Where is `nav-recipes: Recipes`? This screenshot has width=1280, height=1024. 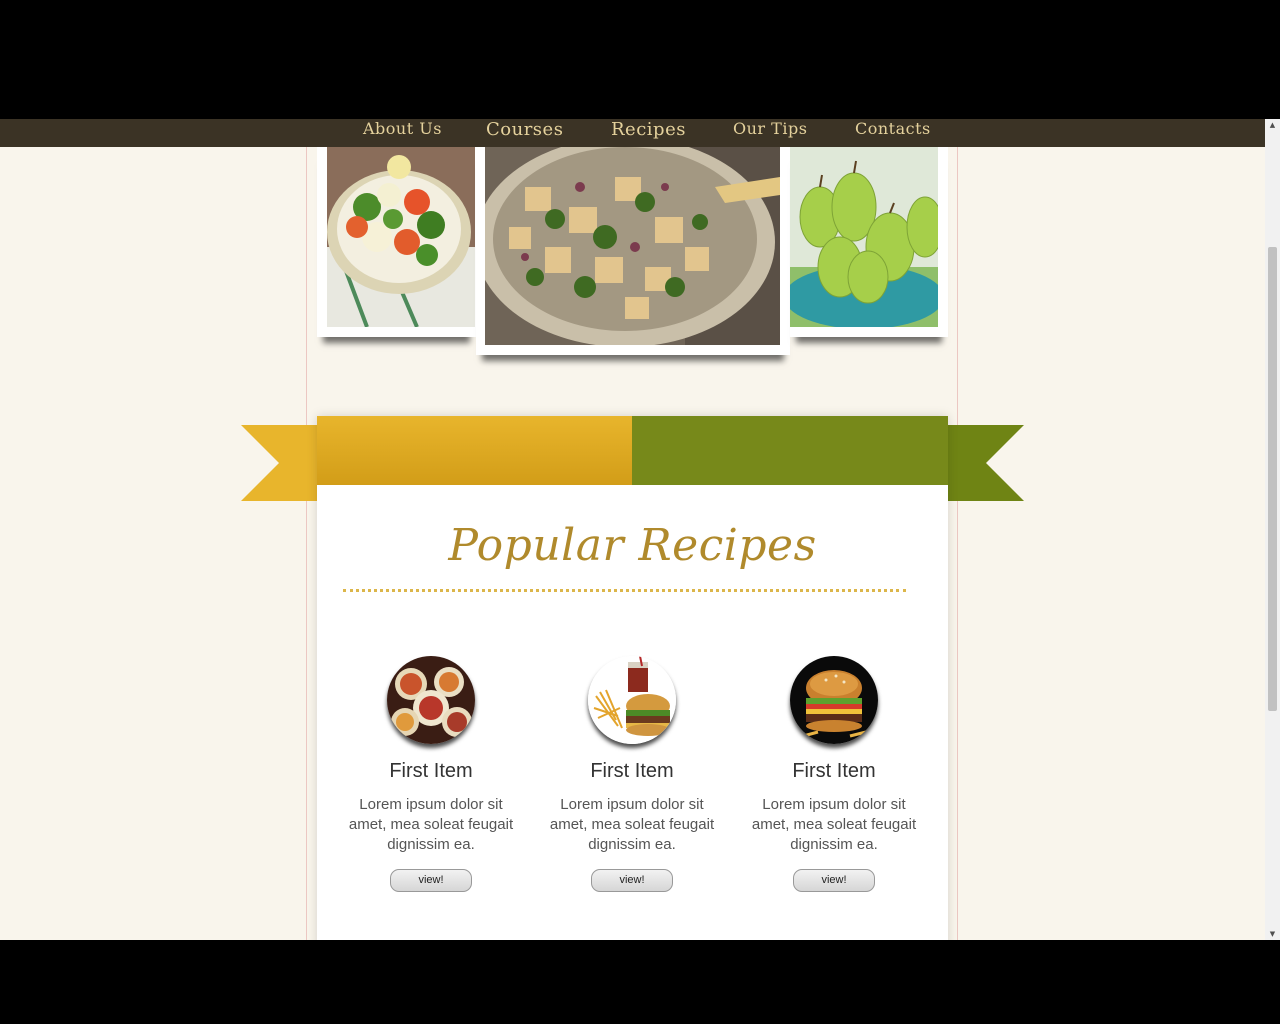
nav-recipes: Recipes is located at coordinates (648, 133).